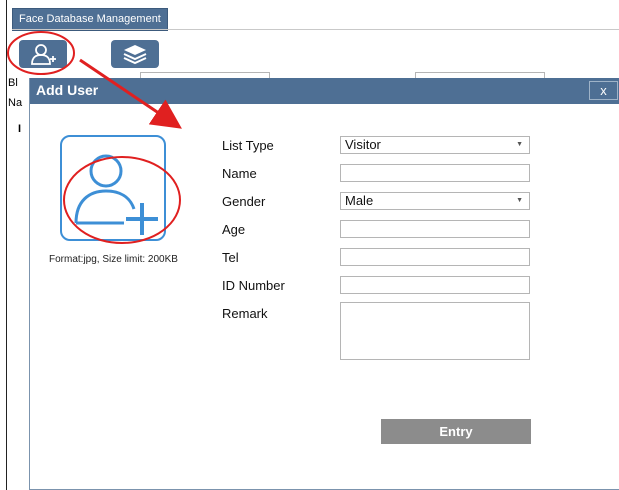 The height and width of the screenshot is (490, 619). I want to click on list-type-value: Visitor, so click(363, 144).